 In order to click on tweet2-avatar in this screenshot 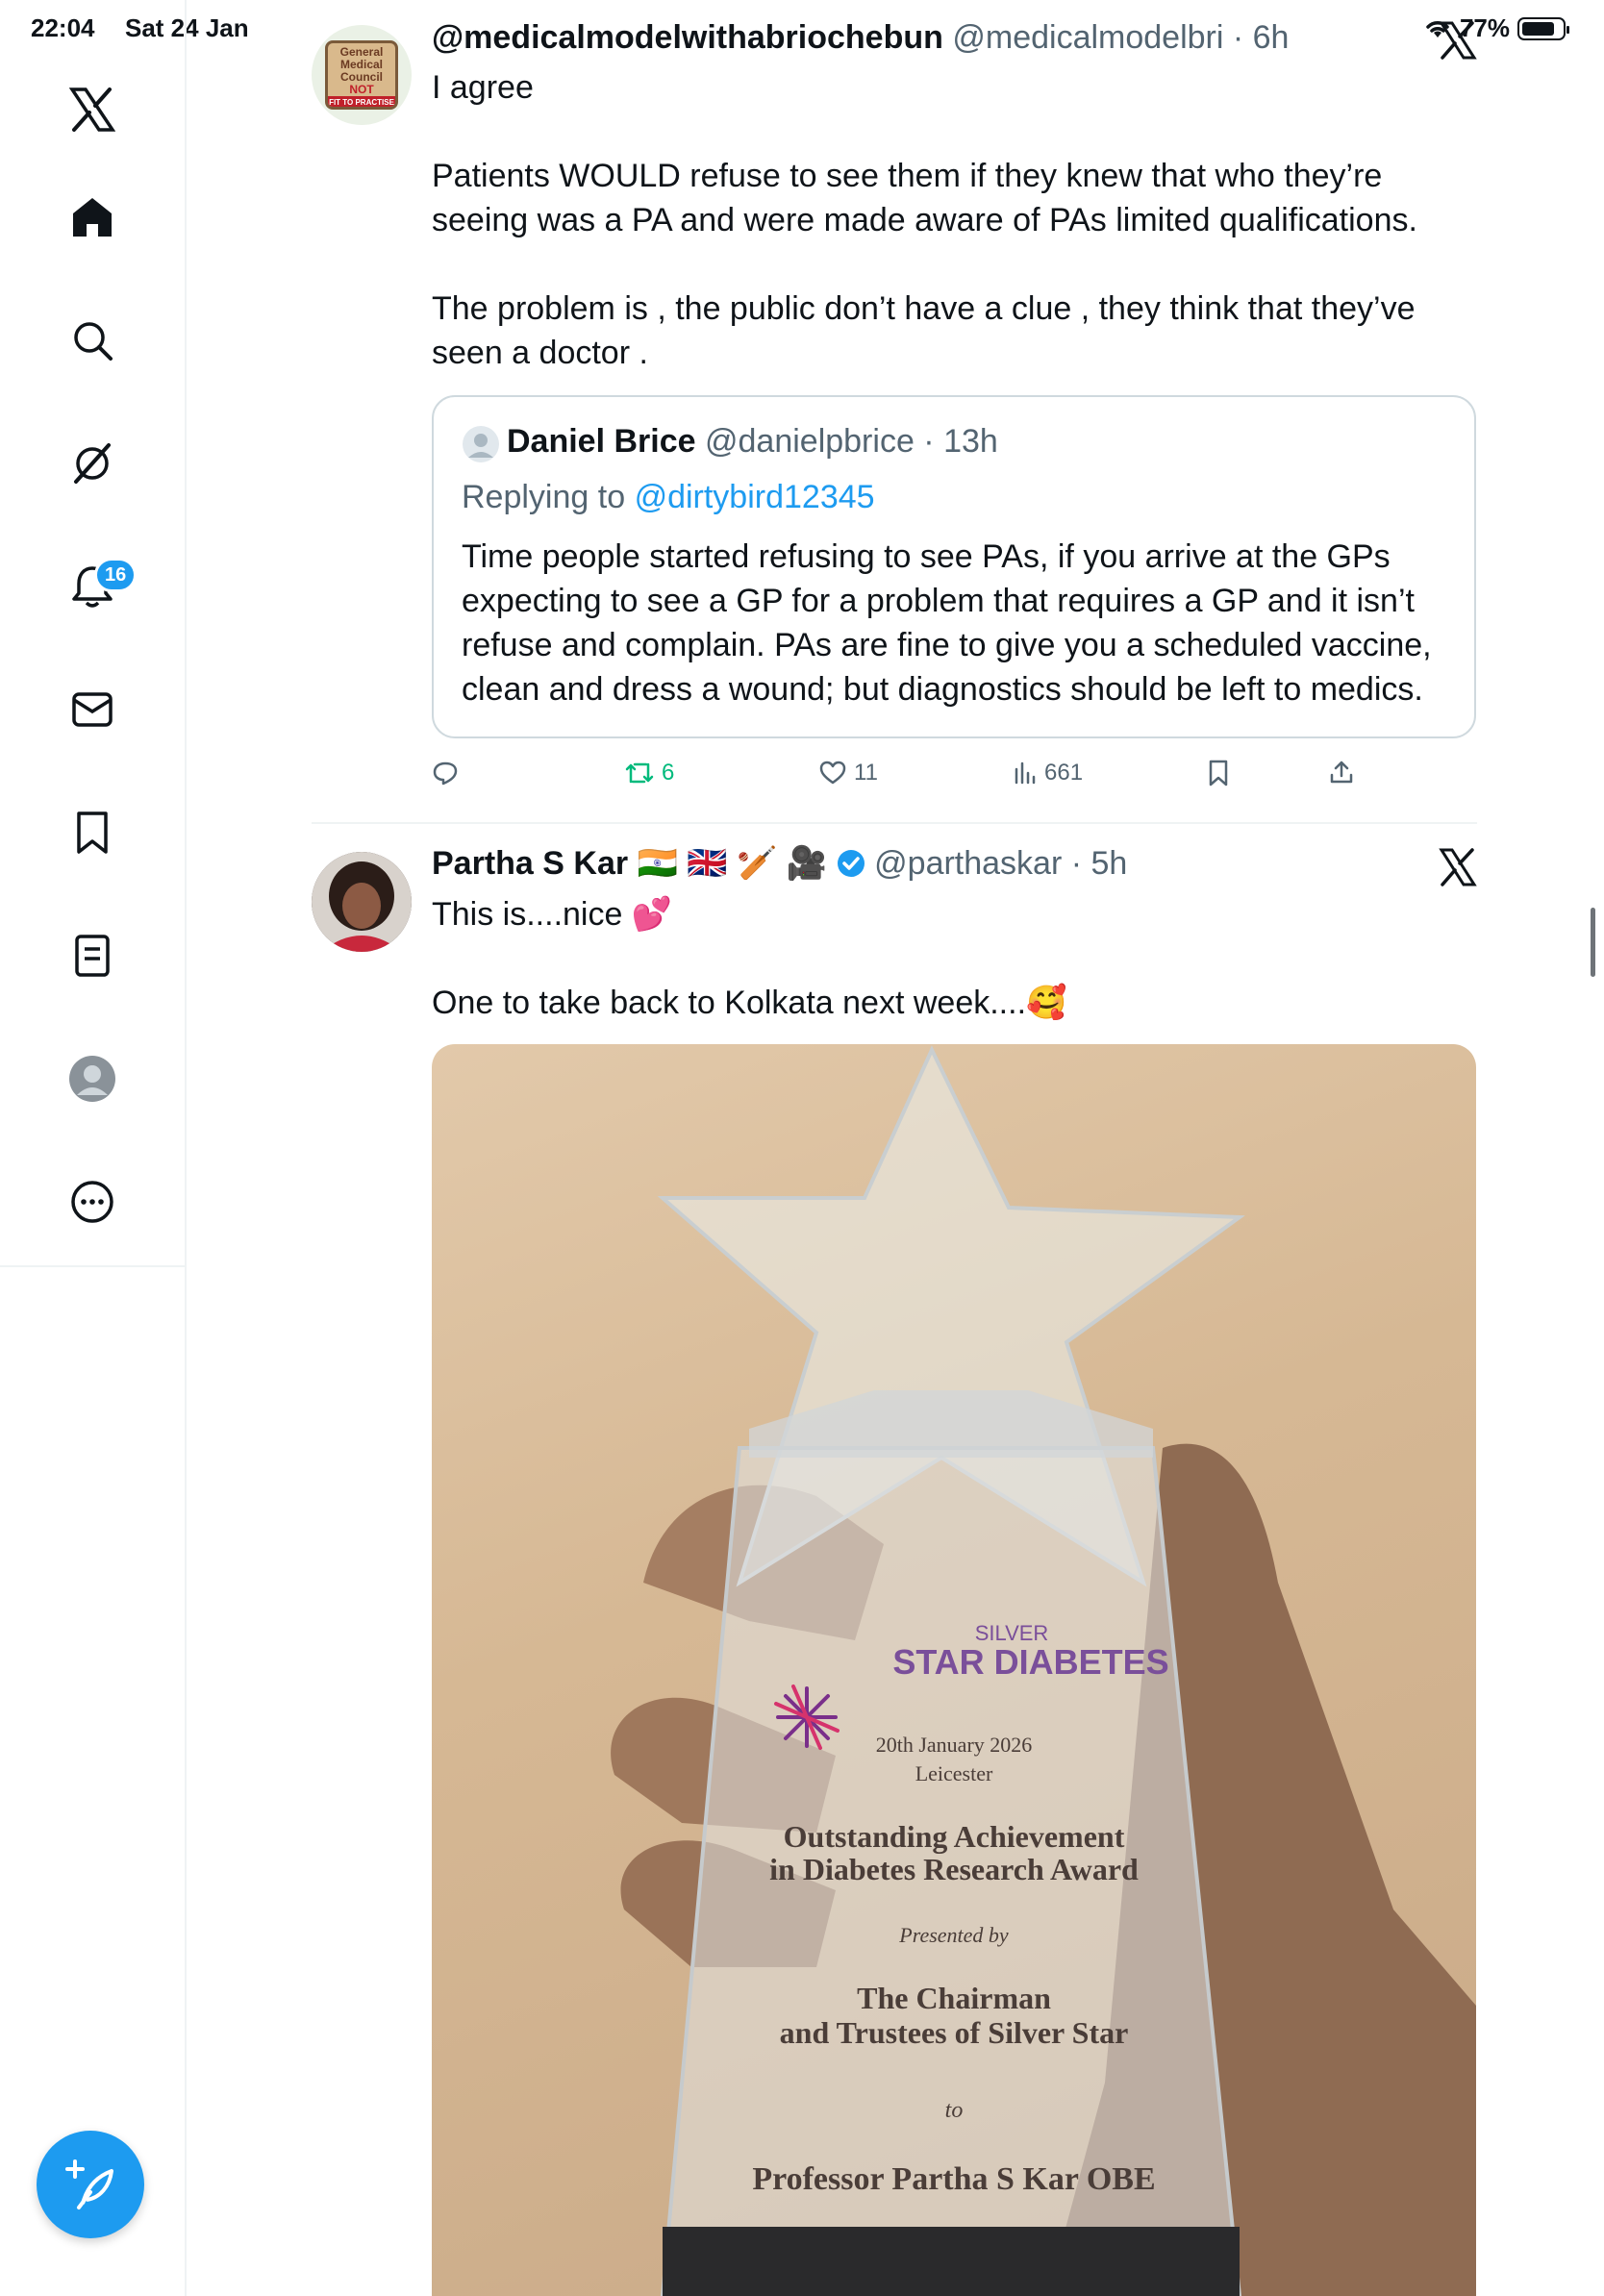, I will do `click(362, 902)`.